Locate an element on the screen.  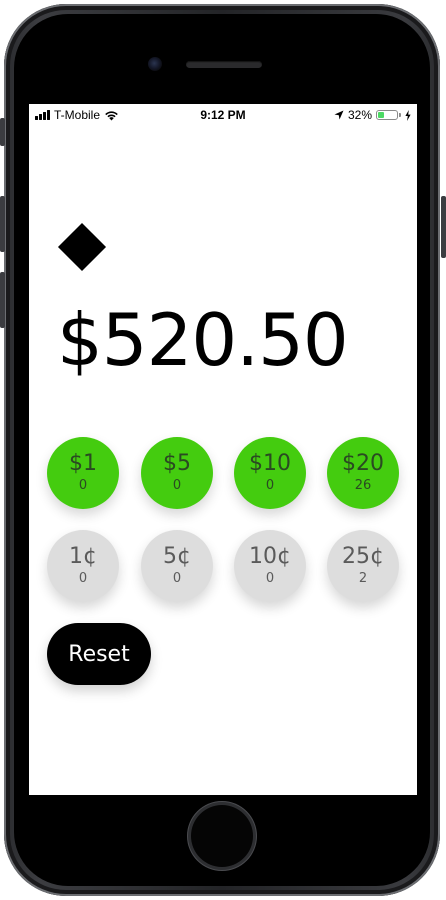
bill-label: $1 is located at coordinates (83, 463).